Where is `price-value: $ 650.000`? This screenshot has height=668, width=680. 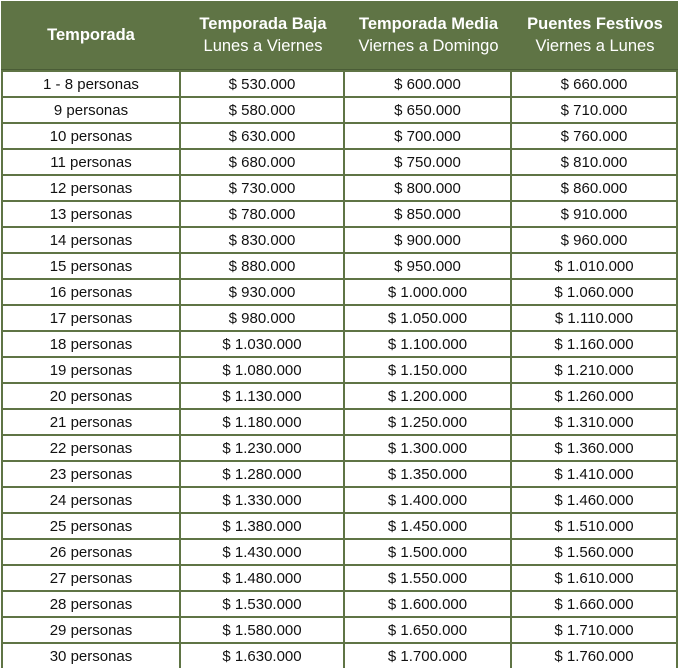
price-value: $ 650.000 is located at coordinates (427, 110).